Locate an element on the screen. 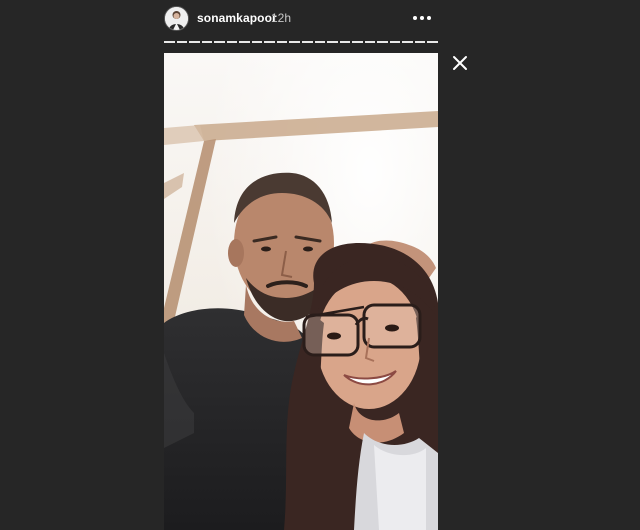  story-header: sonamkapoor 12h is located at coordinates (301, 19).